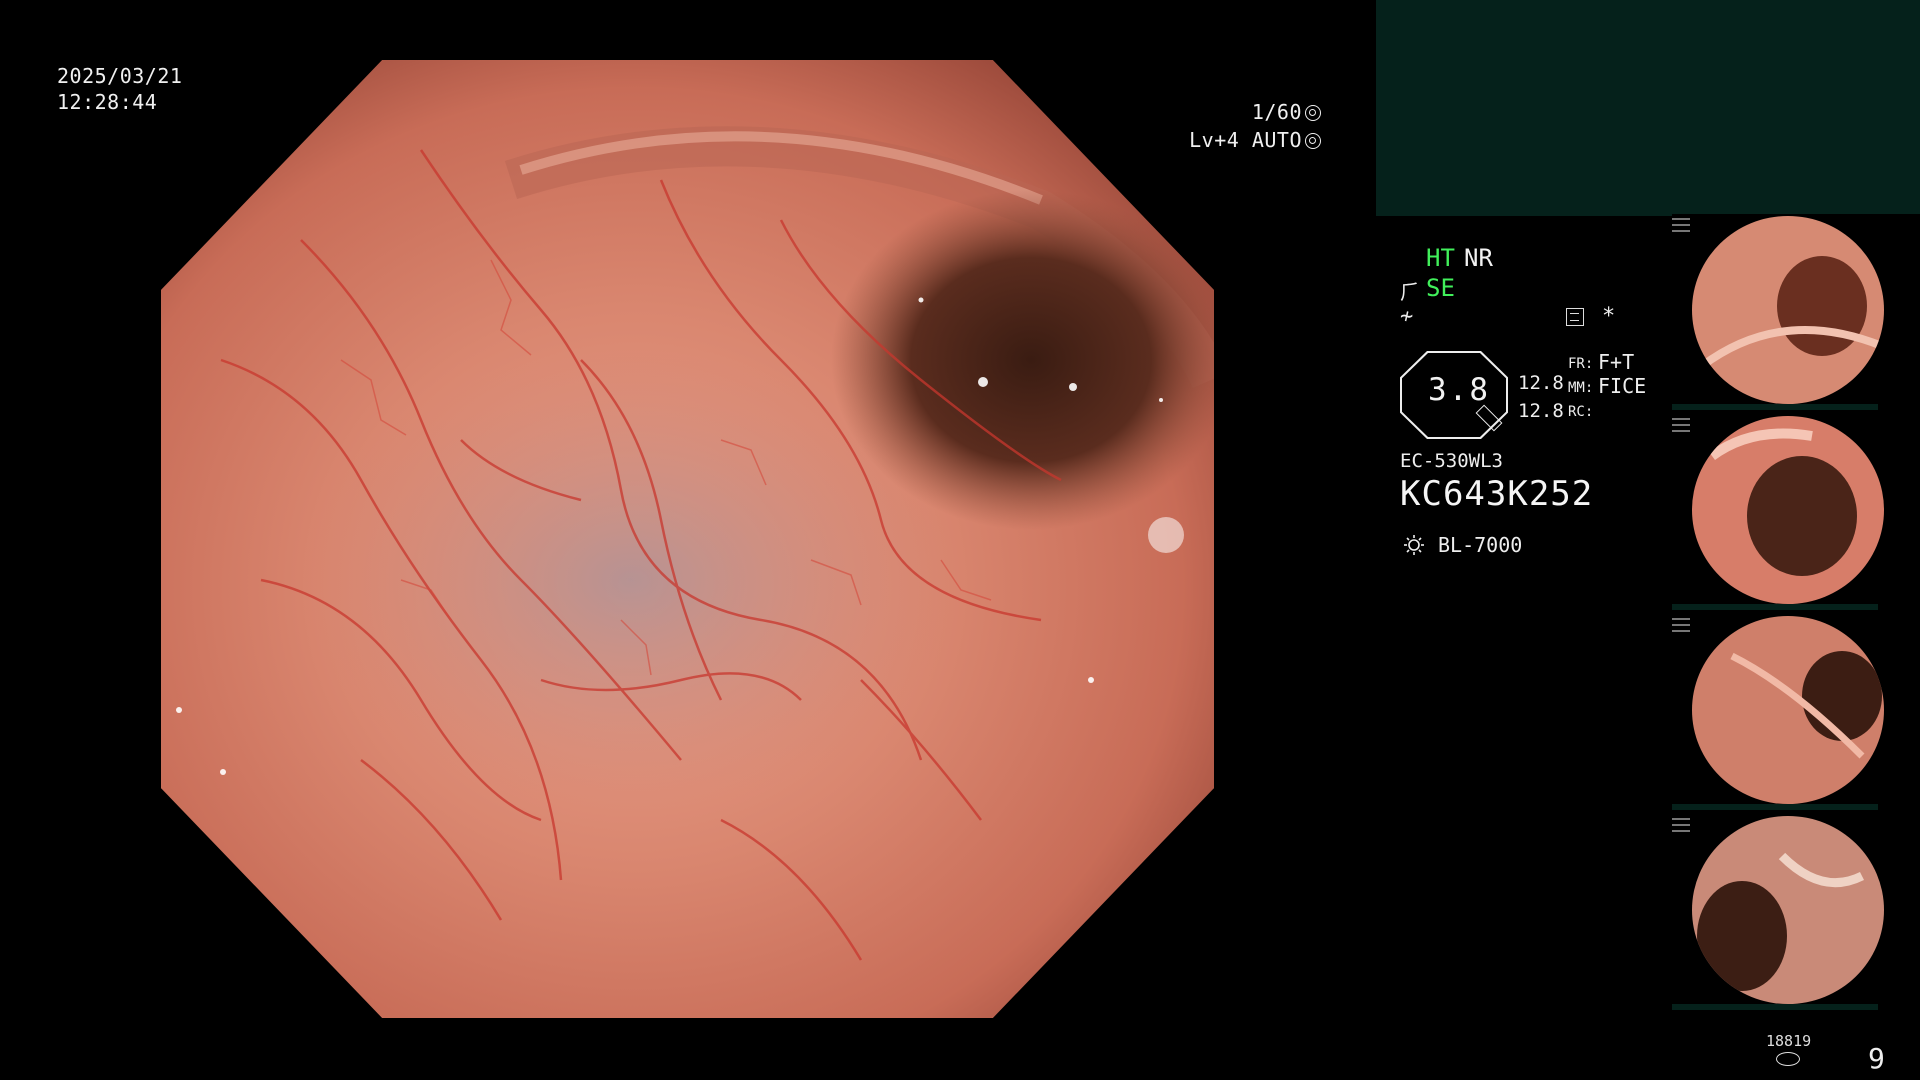 This screenshot has width=1920, height=1080. What do you see at coordinates (1414, 545) in the screenshot?
I see `light-source-icon` at bounding box center [1414, 545].